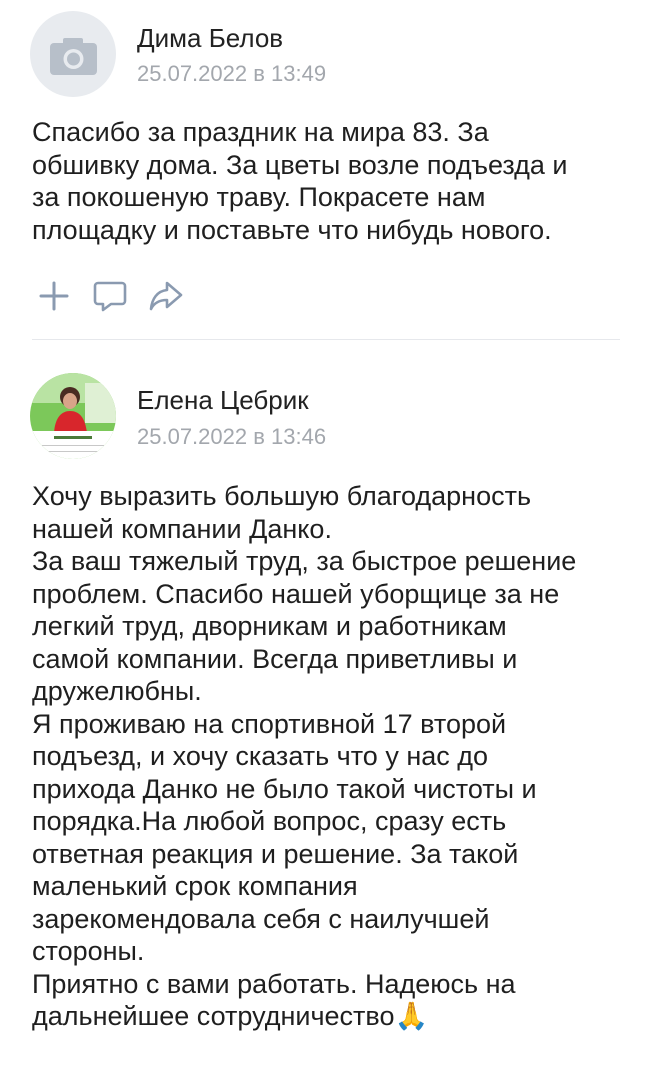  I want to click on post-actions, so click(118, 296).